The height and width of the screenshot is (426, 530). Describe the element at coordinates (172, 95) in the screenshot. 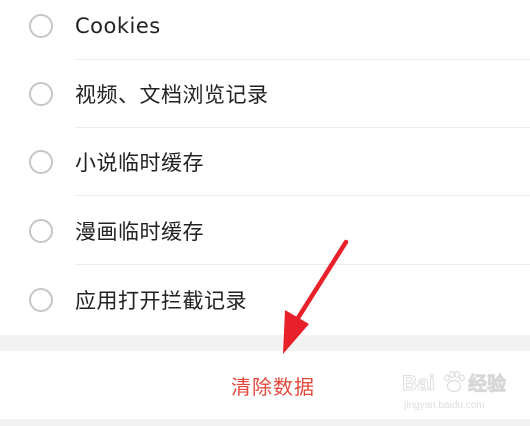

I see `option-label: 视频、文档浏览记录` at that location.